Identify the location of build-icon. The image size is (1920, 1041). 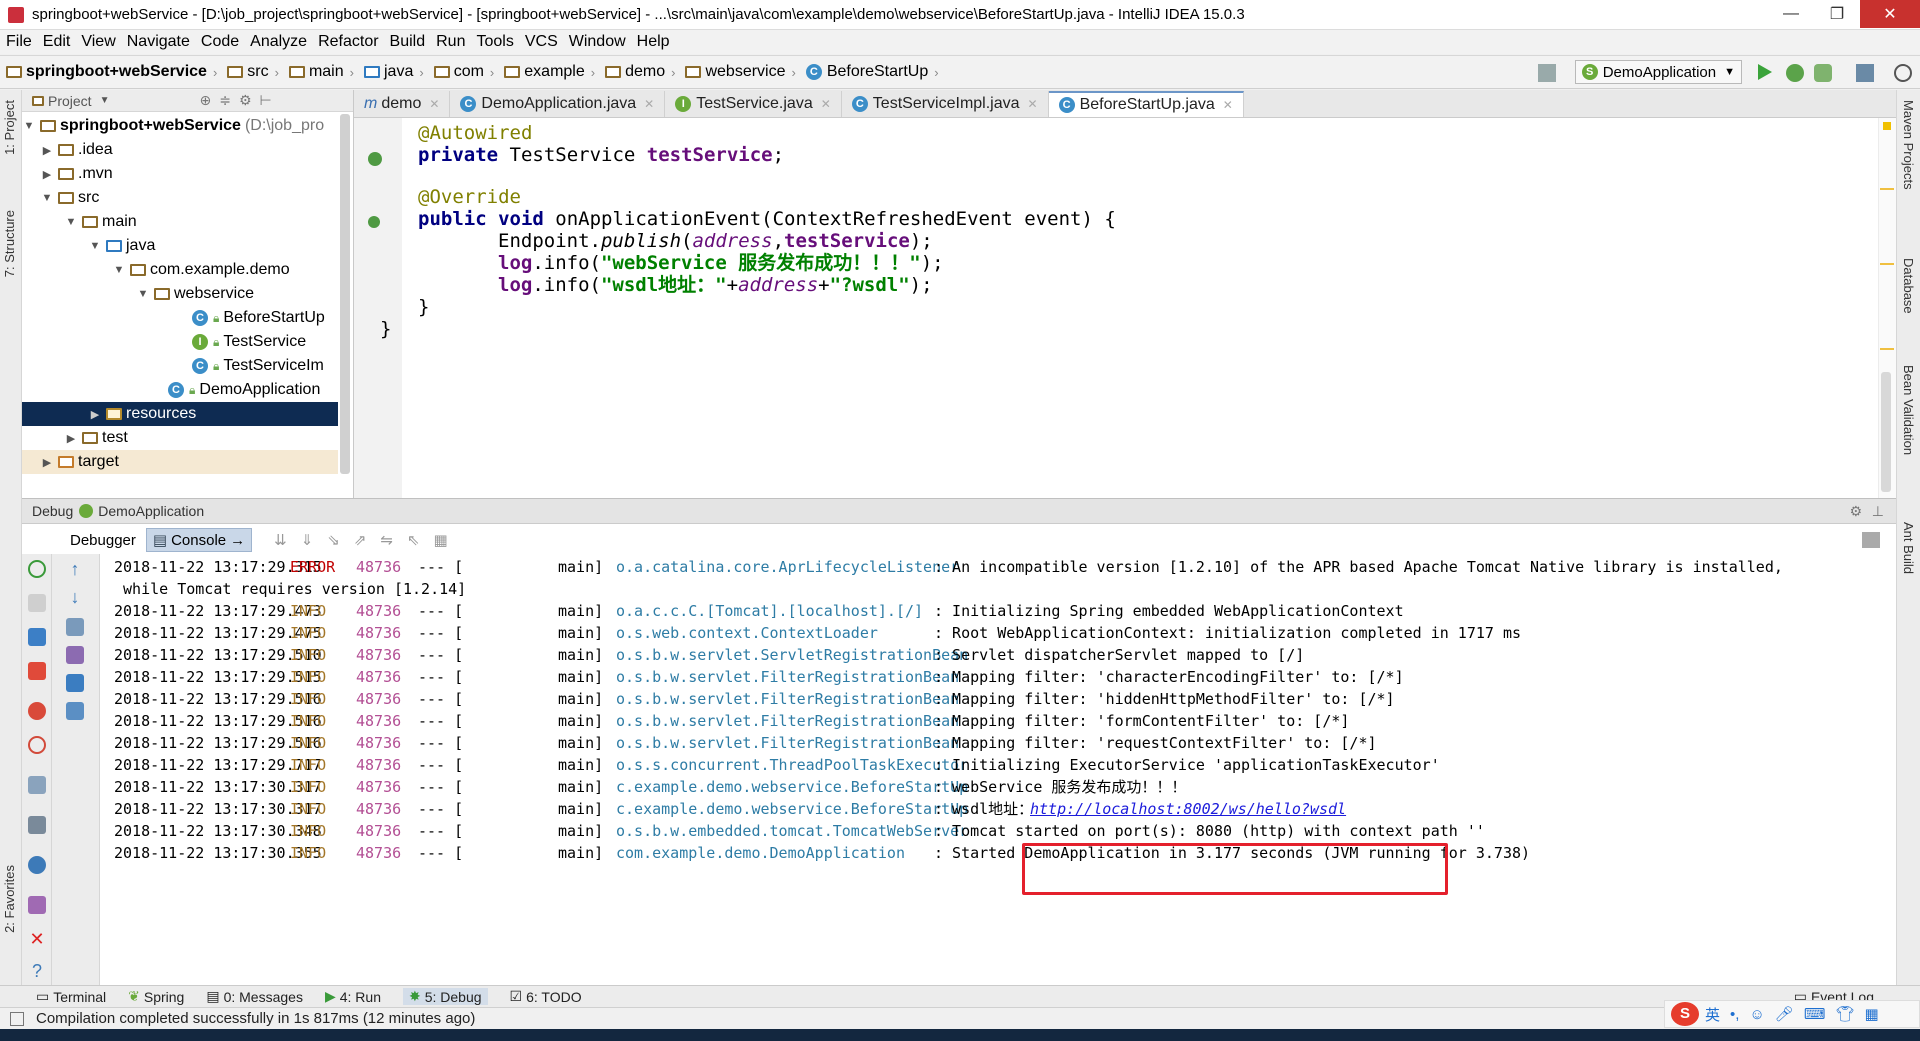
(1547, 73).